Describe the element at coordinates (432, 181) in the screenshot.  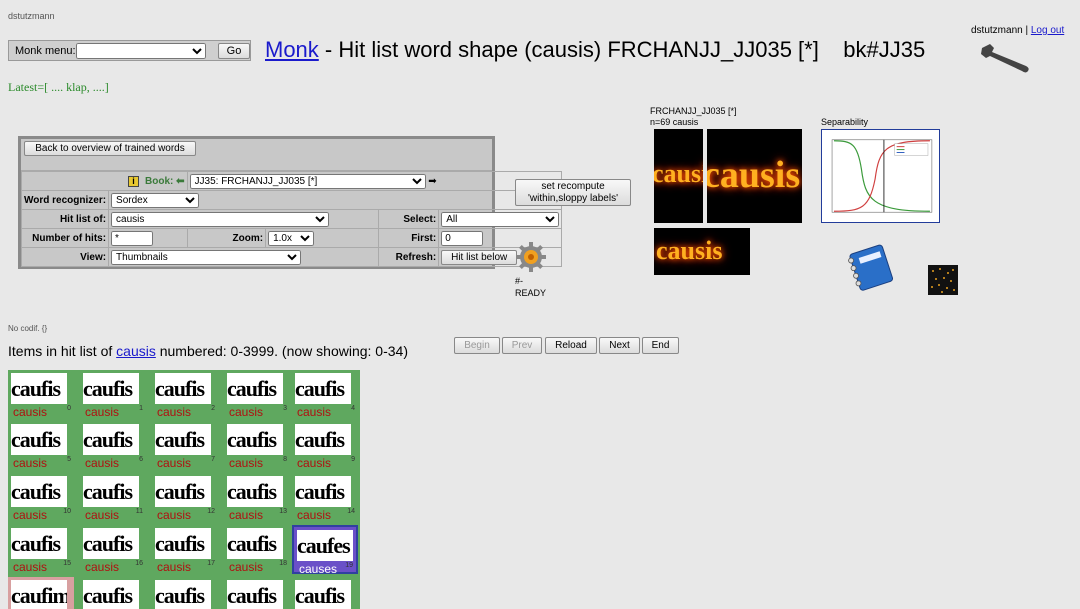
I see `next-book-arrow-icon: ➡` at that location.